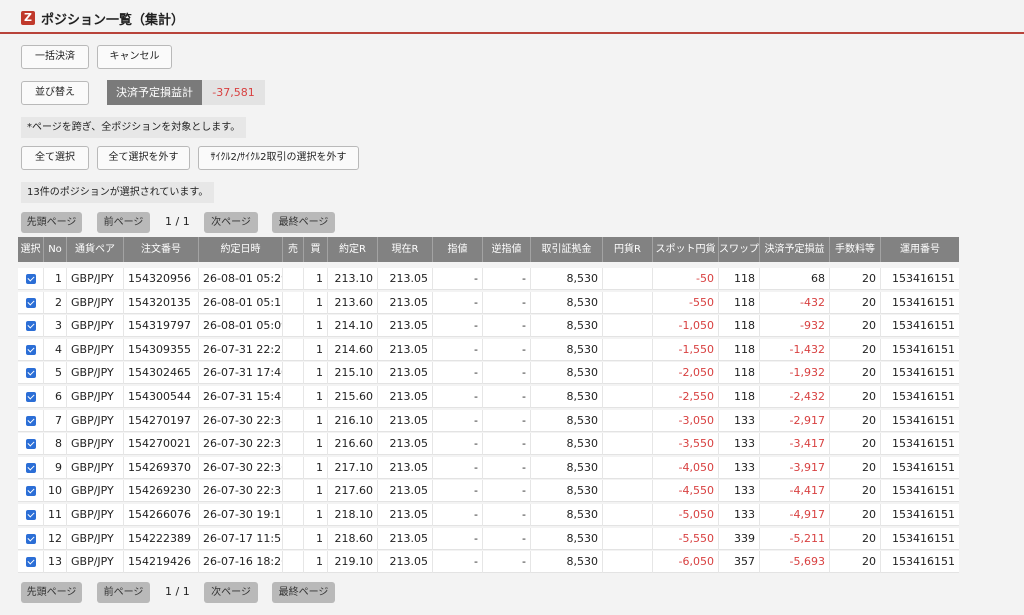  What do you see at coordinates (241, 467) in the screenshot?
I see `row-execution-time: 26-07-30 22:36` at bounding box center [241, 467].